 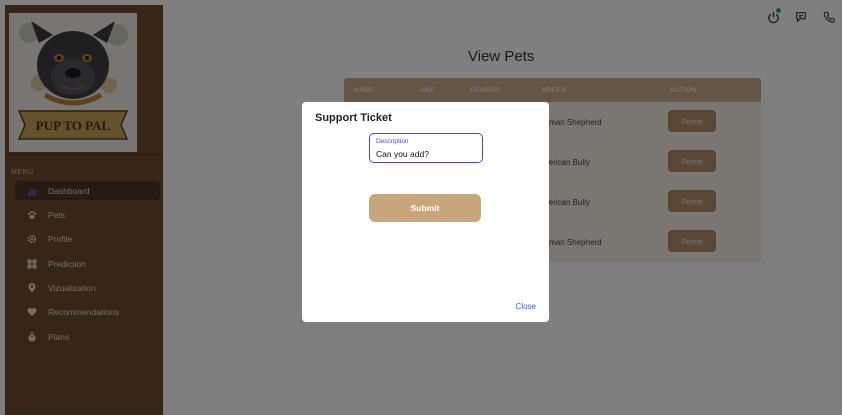 I want to click on description-input, so click(x=426, y=154).